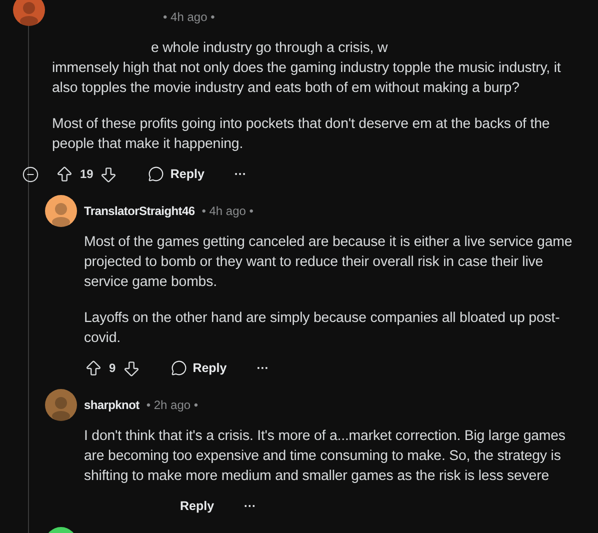  What do you see at coordinates (30, 174) in the screenshot?
I see `collapse-button` at bounding box center [30, 174].